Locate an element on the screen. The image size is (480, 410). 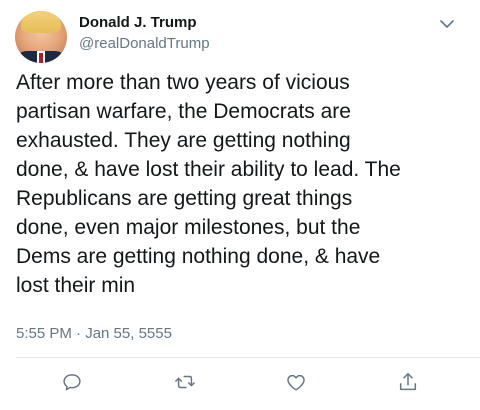
share-button is located at coordinates (408, 382).